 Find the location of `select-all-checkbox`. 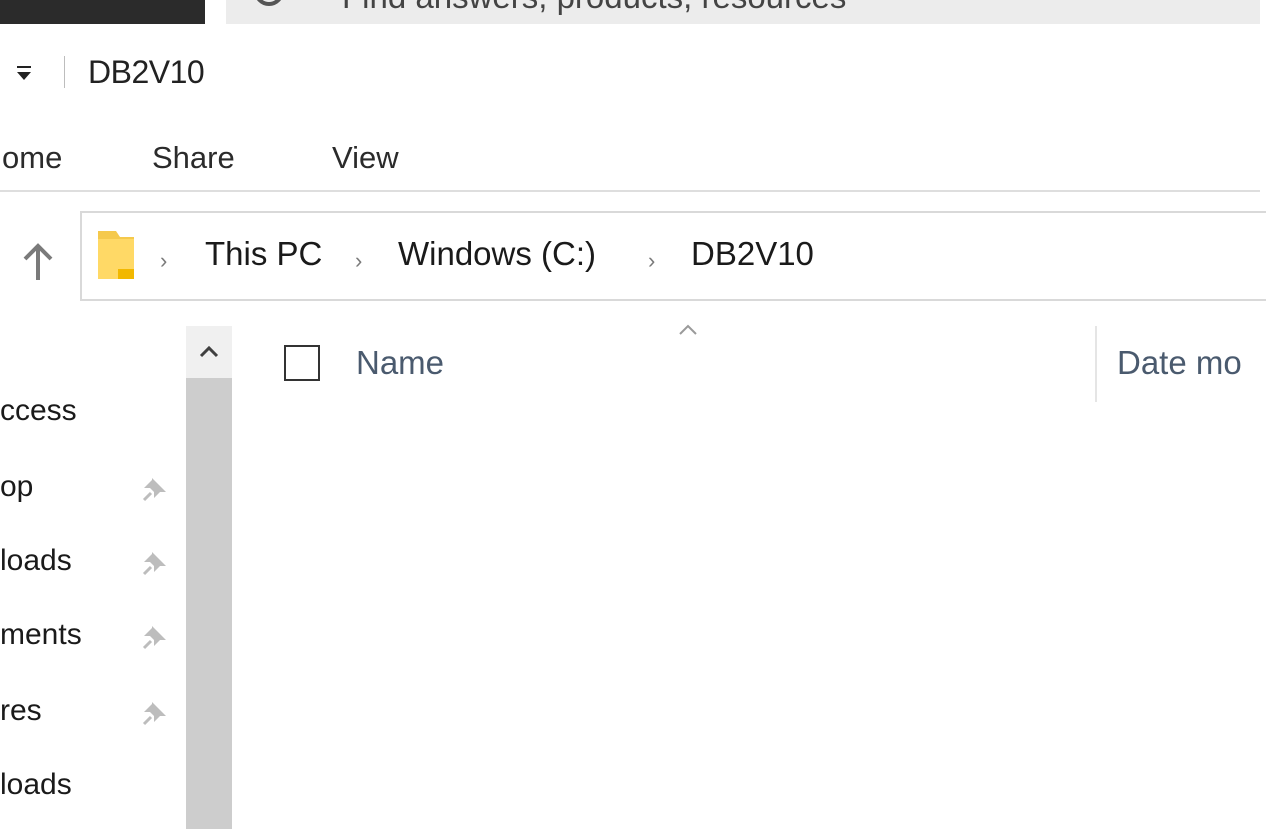

select-all-checkbox is located at coordinates (302, 363).